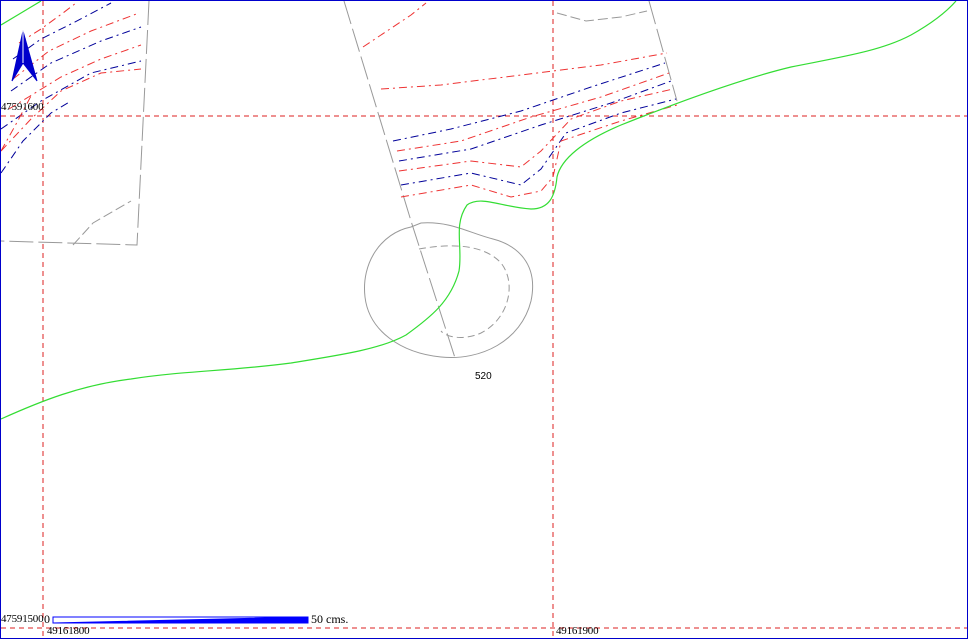 The width and height of the screenshot is (968, 639). What do you see at coordinates (330, 619) in the screenshot?
I see `scale-end-label: 50 cms.` at bounding box center [330, 619].